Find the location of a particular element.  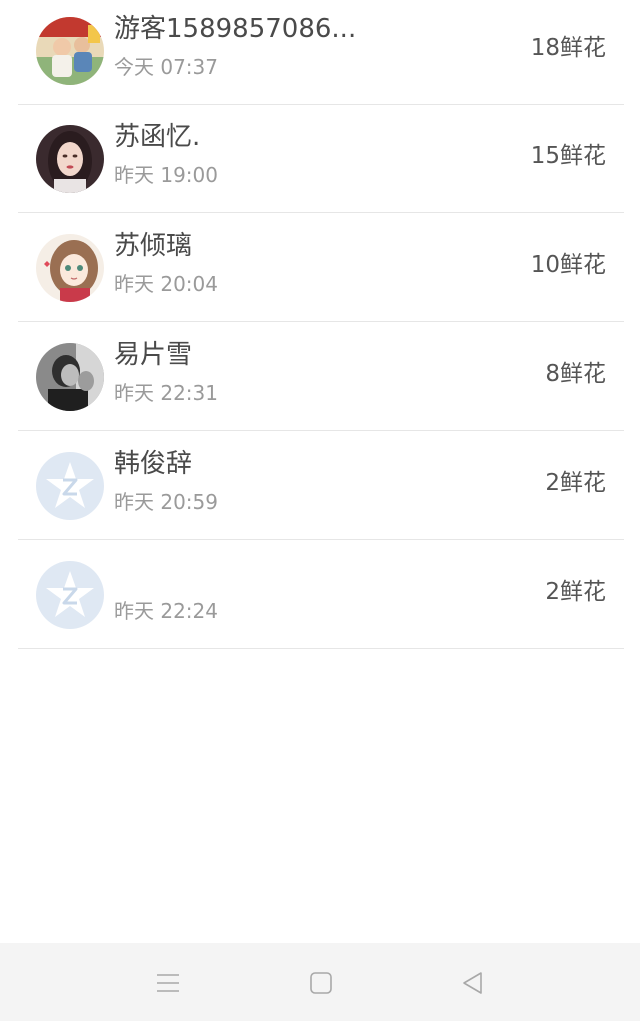

user-name: 易片雪 is located at coordinates (153, 355).